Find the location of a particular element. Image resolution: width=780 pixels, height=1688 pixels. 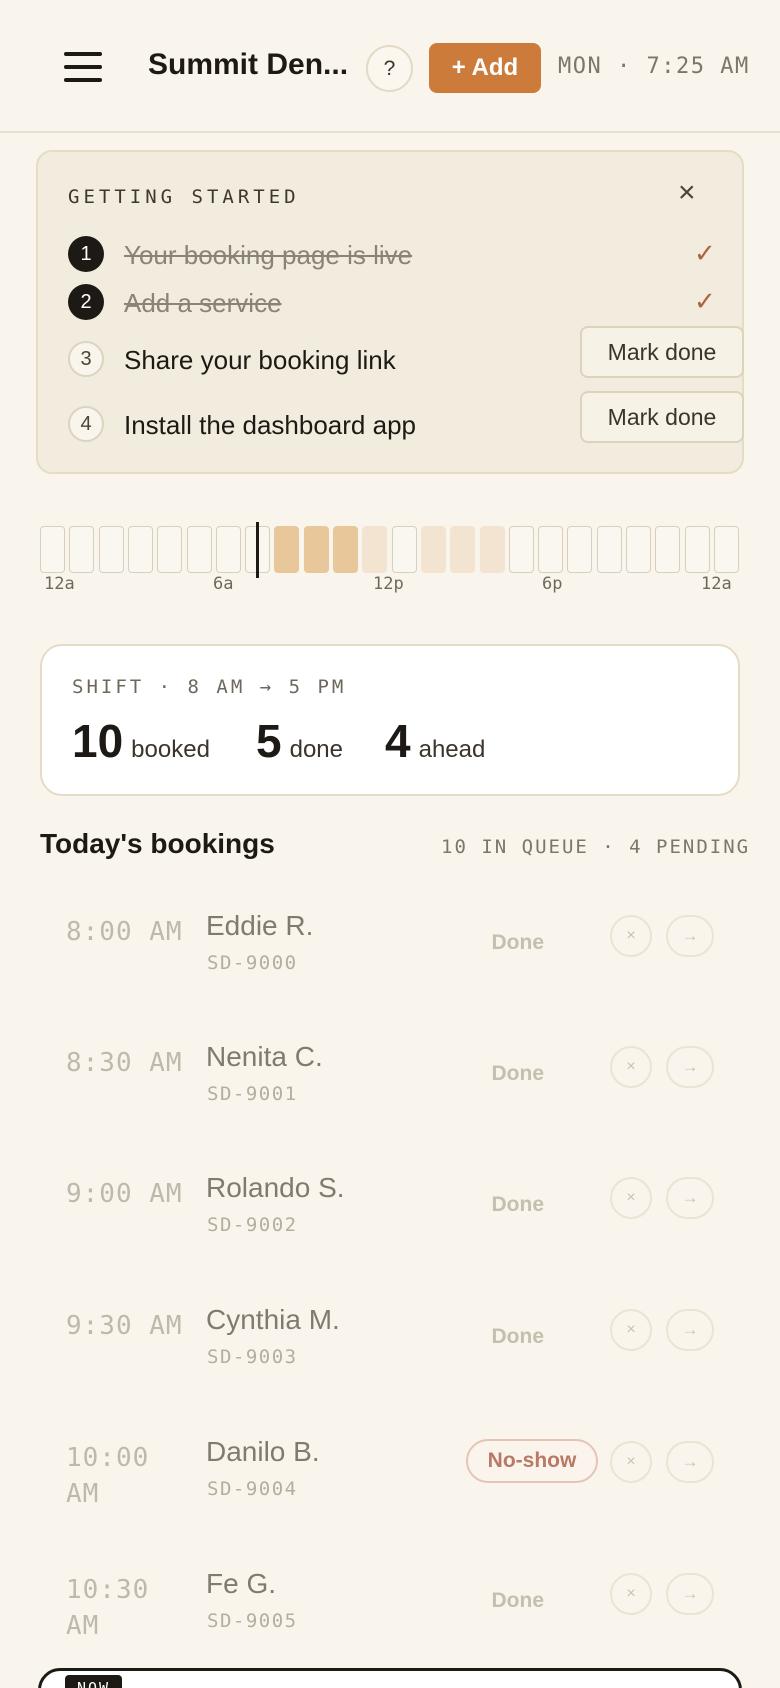

booking-id: SD-9004 is located at coordinates (252, 1489).